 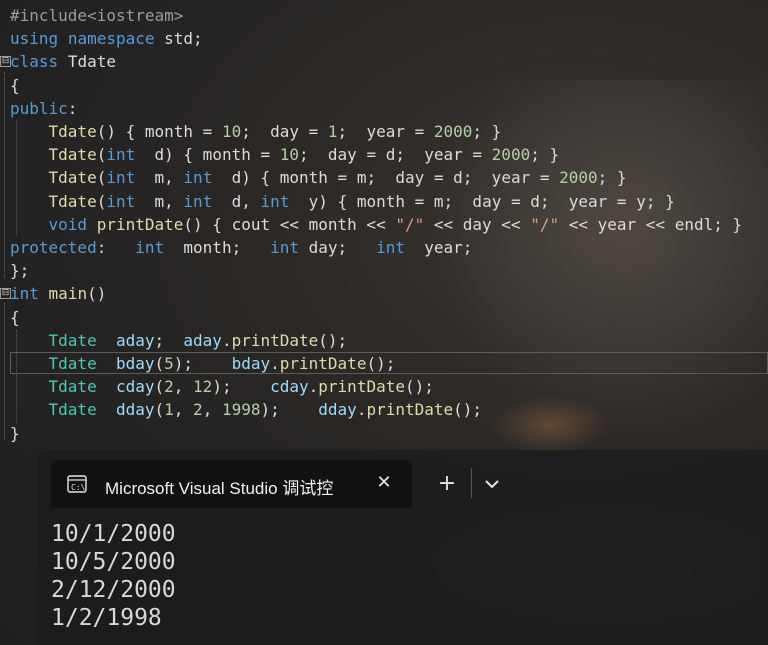 What do you see at coordinates (492, 484) in the screenshot?
I see `chevron-down-icon` at bounding box center [492, 484].